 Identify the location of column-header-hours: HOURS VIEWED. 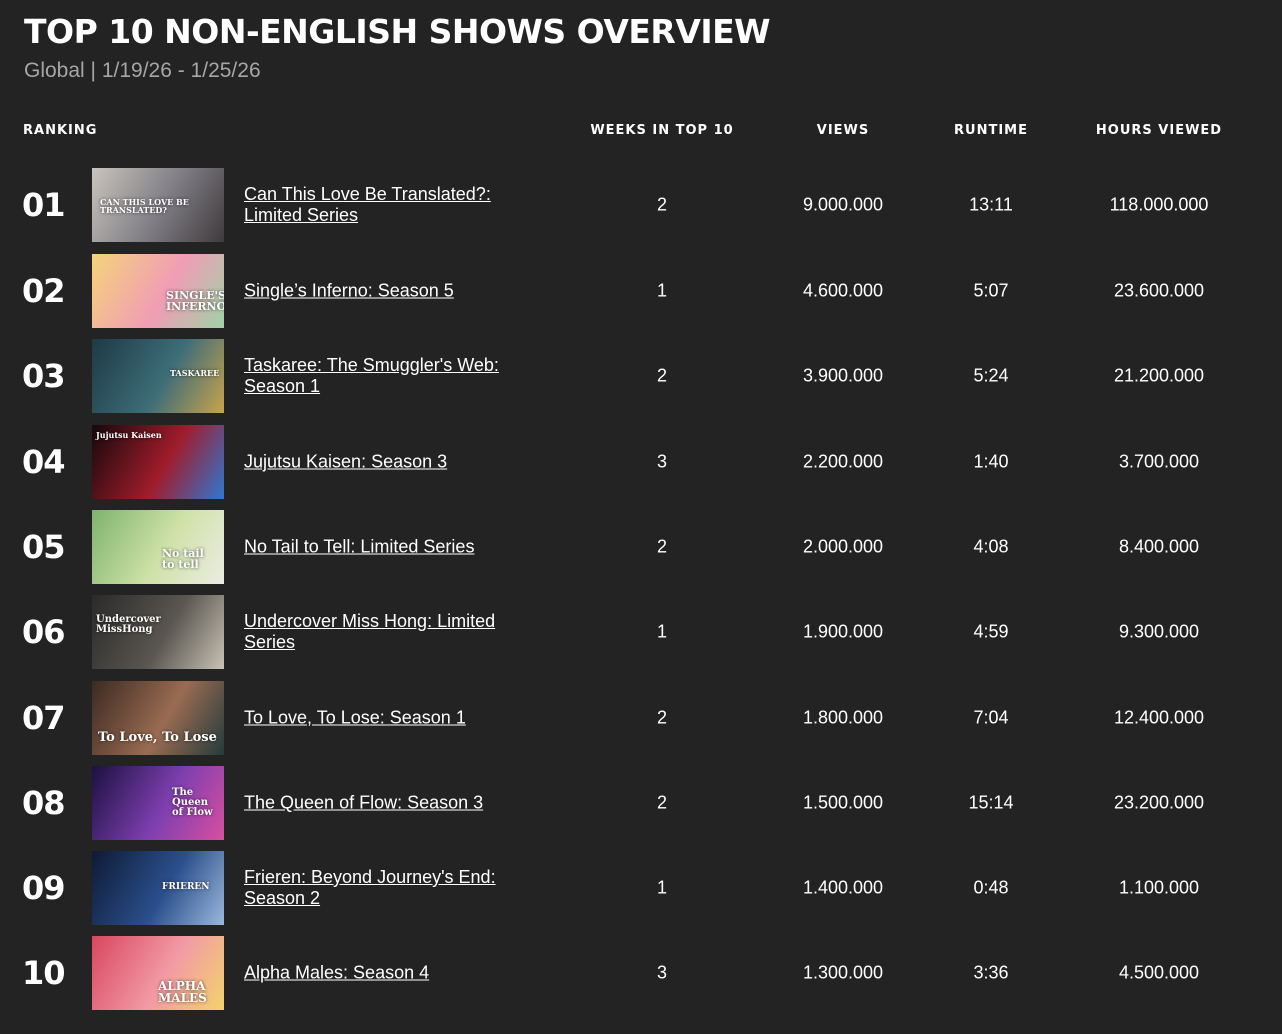
(1159, 130).